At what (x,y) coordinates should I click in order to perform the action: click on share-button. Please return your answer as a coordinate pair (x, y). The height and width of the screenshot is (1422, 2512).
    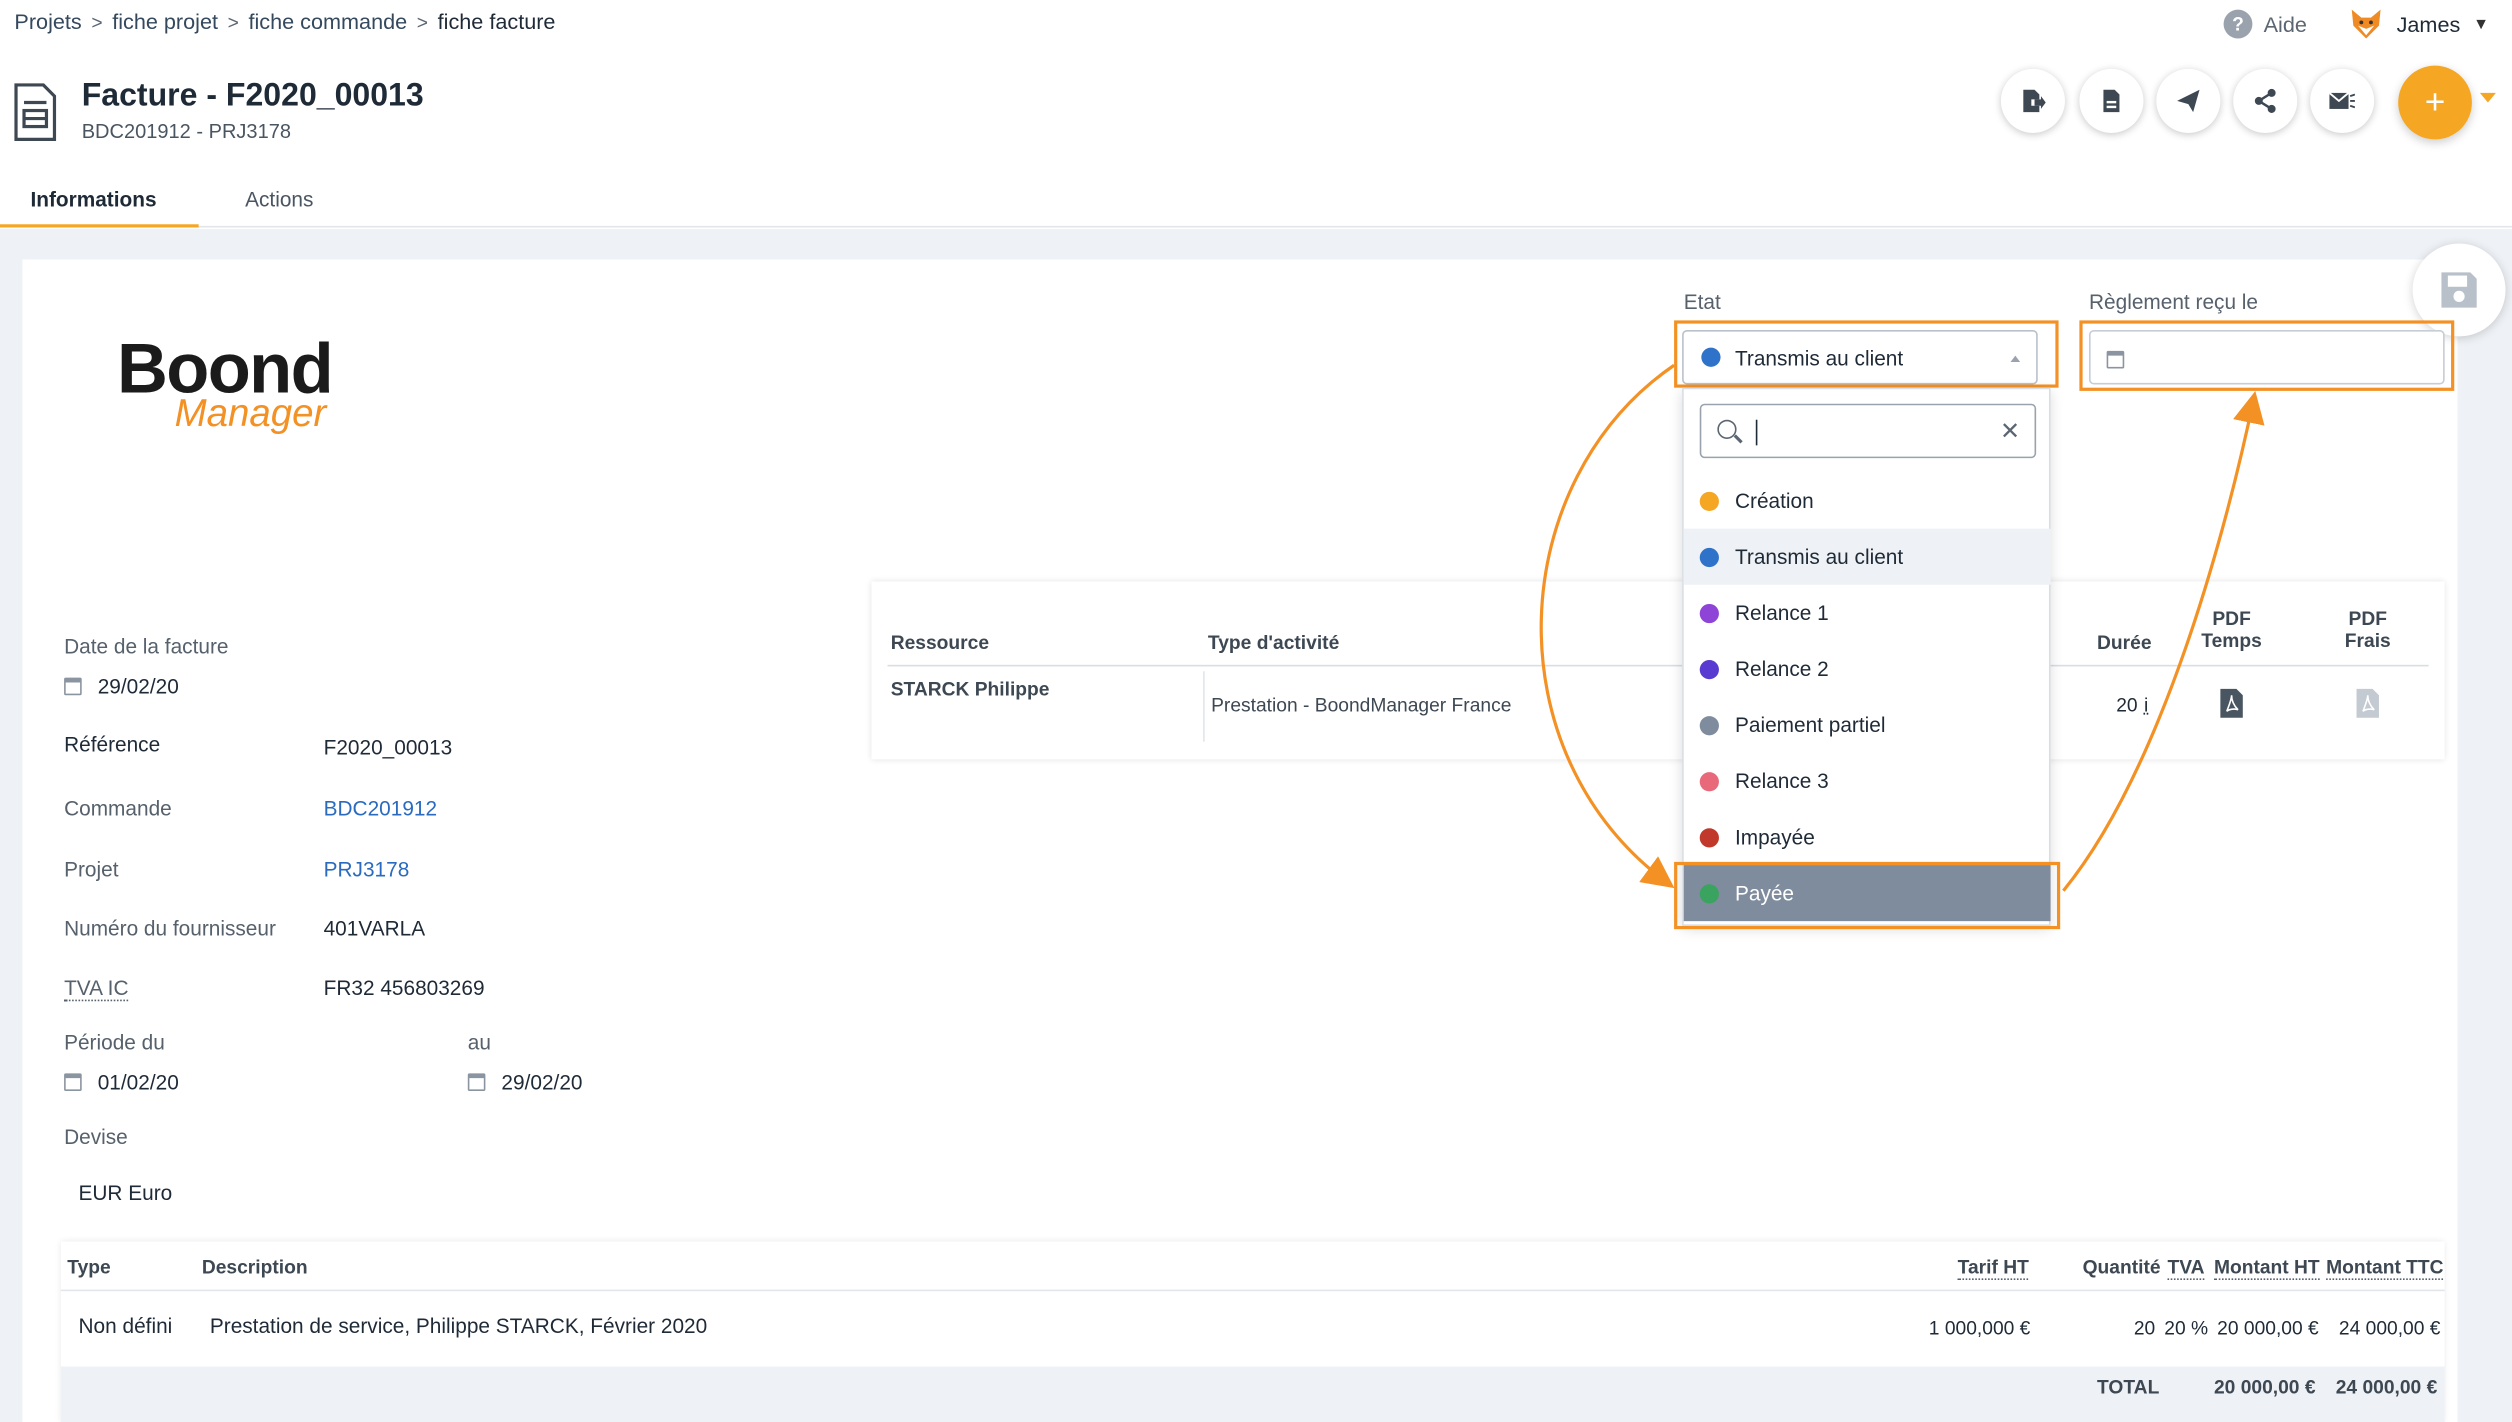
    Looking at the image, I should click on (2265, 100).